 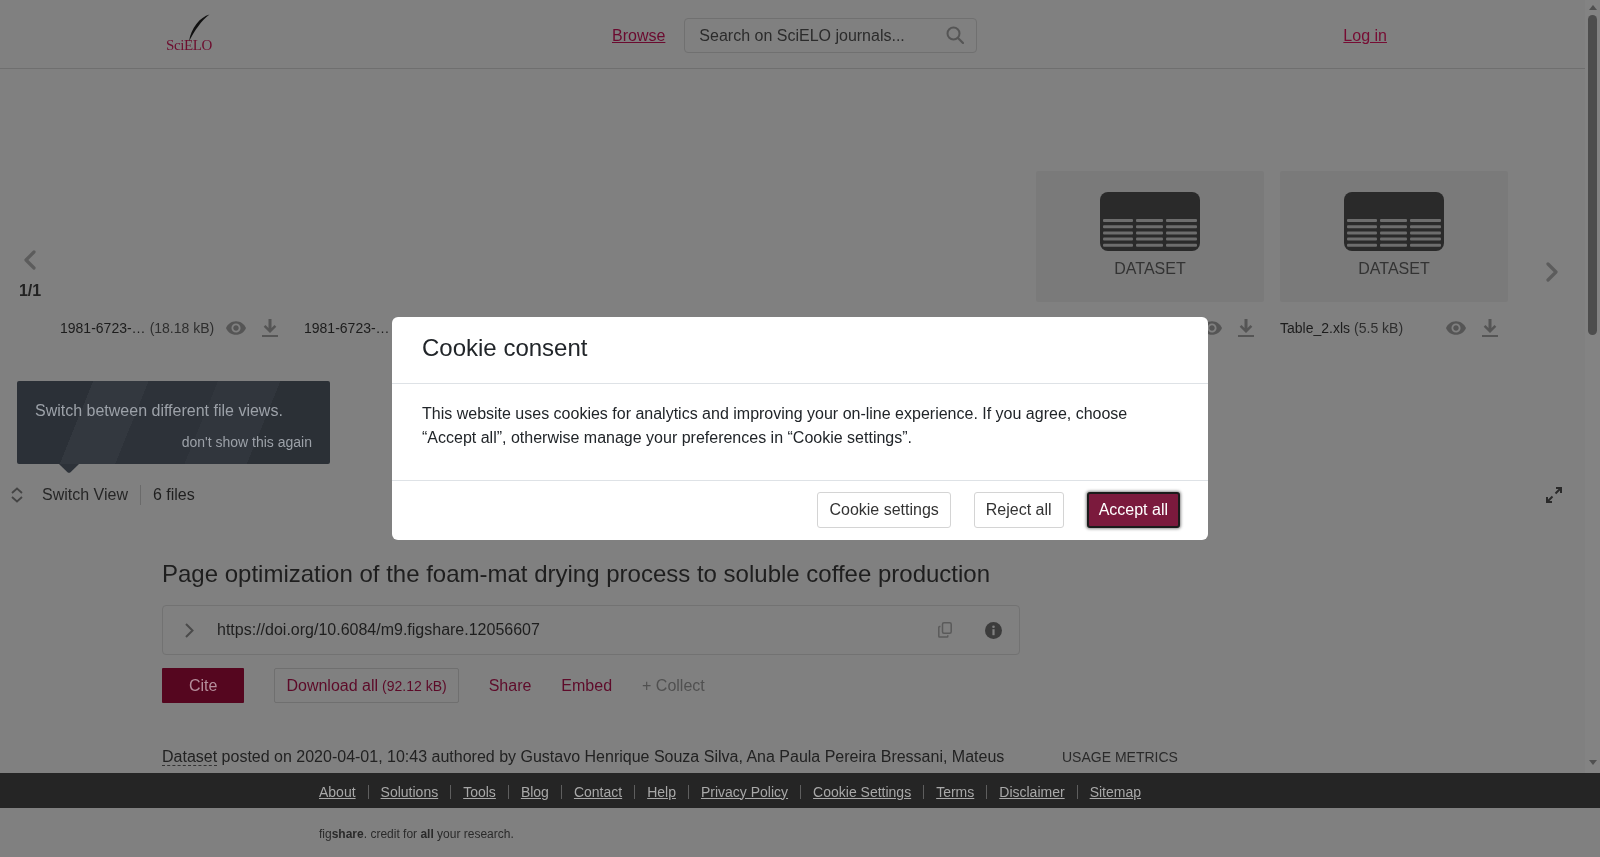 I want to click on scrollbar-thumb, so click(x=1592, y=175).